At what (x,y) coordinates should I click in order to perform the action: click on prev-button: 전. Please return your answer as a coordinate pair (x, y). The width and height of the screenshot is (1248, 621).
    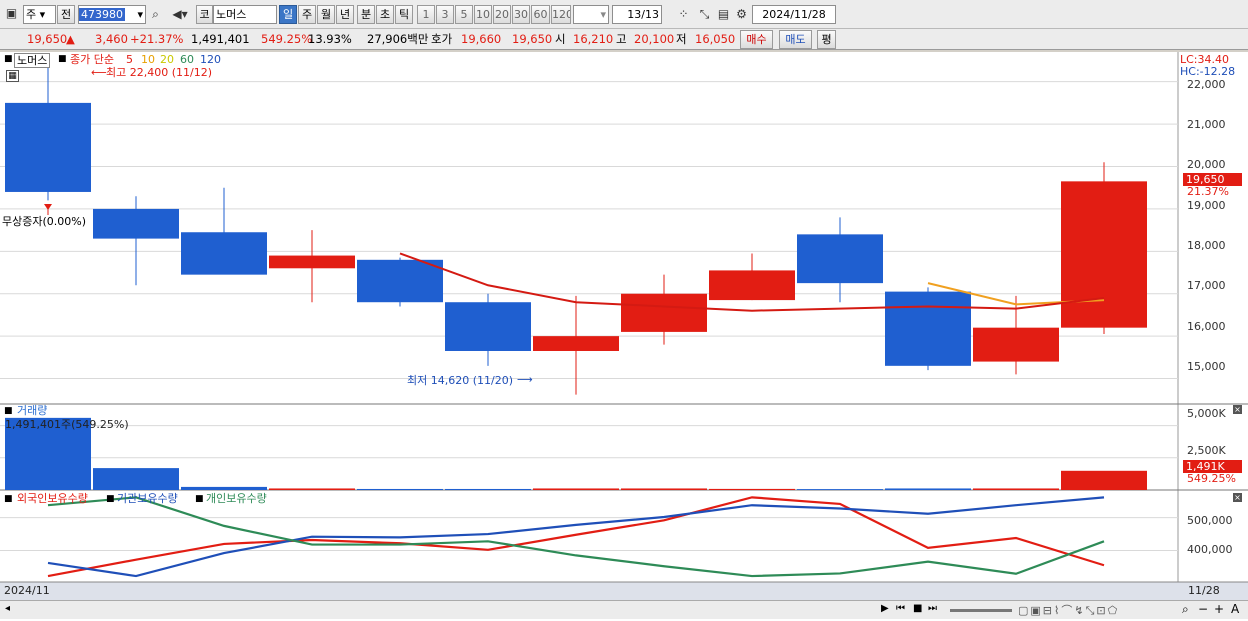
    Looking at the image, I should click on (66, 14).